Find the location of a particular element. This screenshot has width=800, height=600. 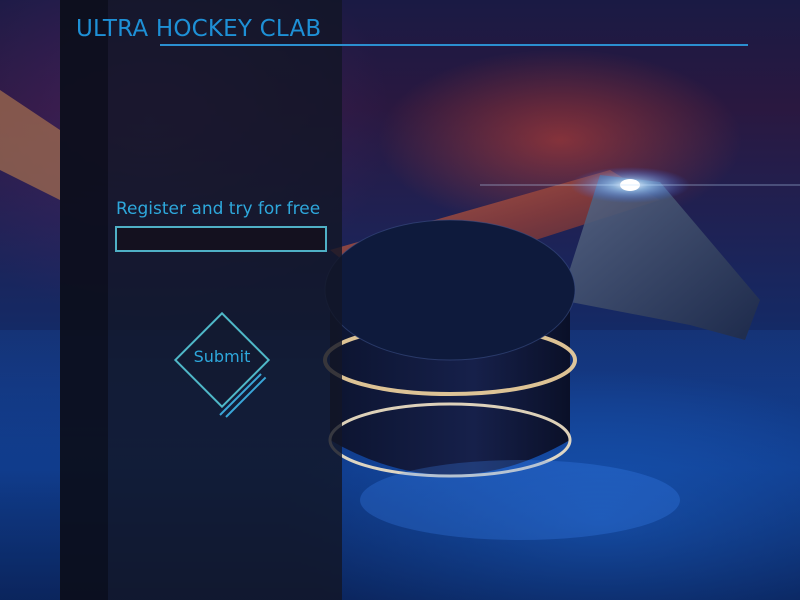

submit-button: Submit is located at coordinates (222, 356).